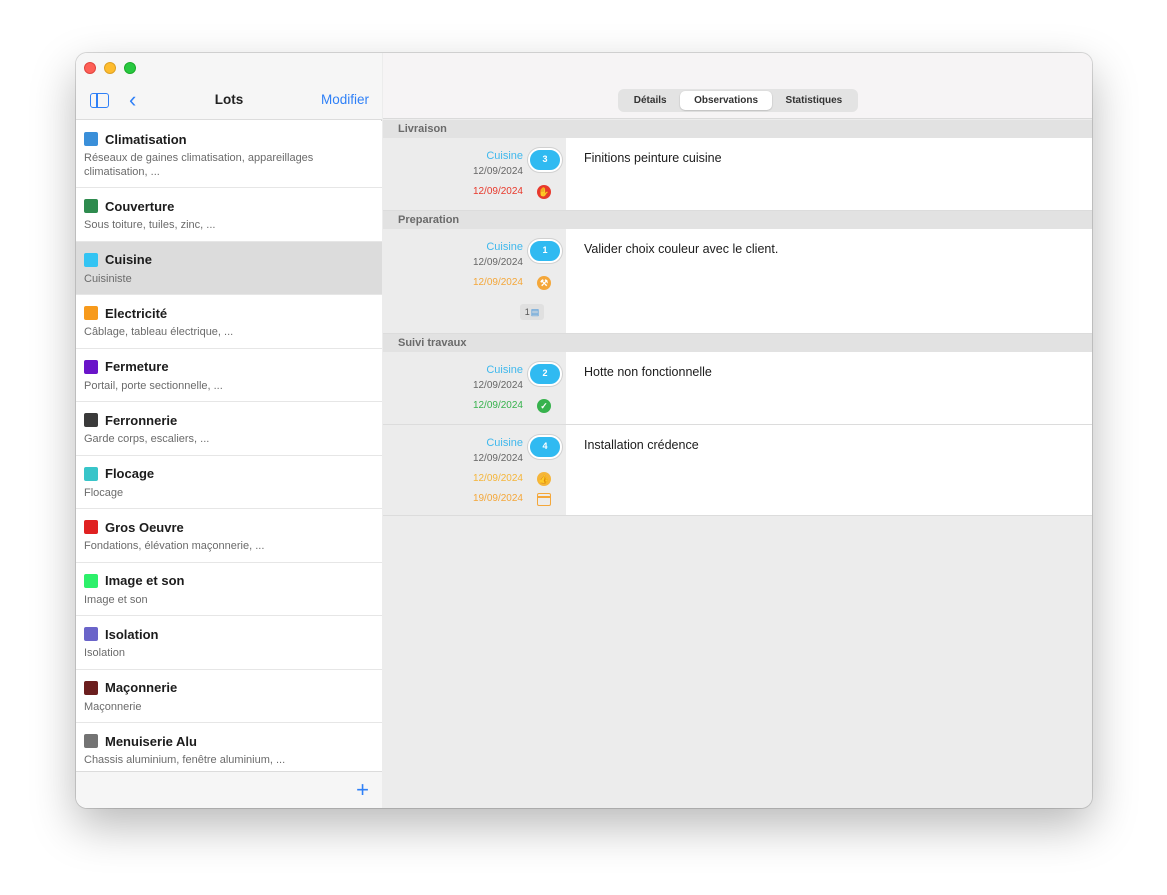 The height and width of the screenshot is (895, 1167). What do you see at coordinates (829, 470) in the screenshot?
I see `observation-text: Installation crédence` at bounding box center [829, 470].